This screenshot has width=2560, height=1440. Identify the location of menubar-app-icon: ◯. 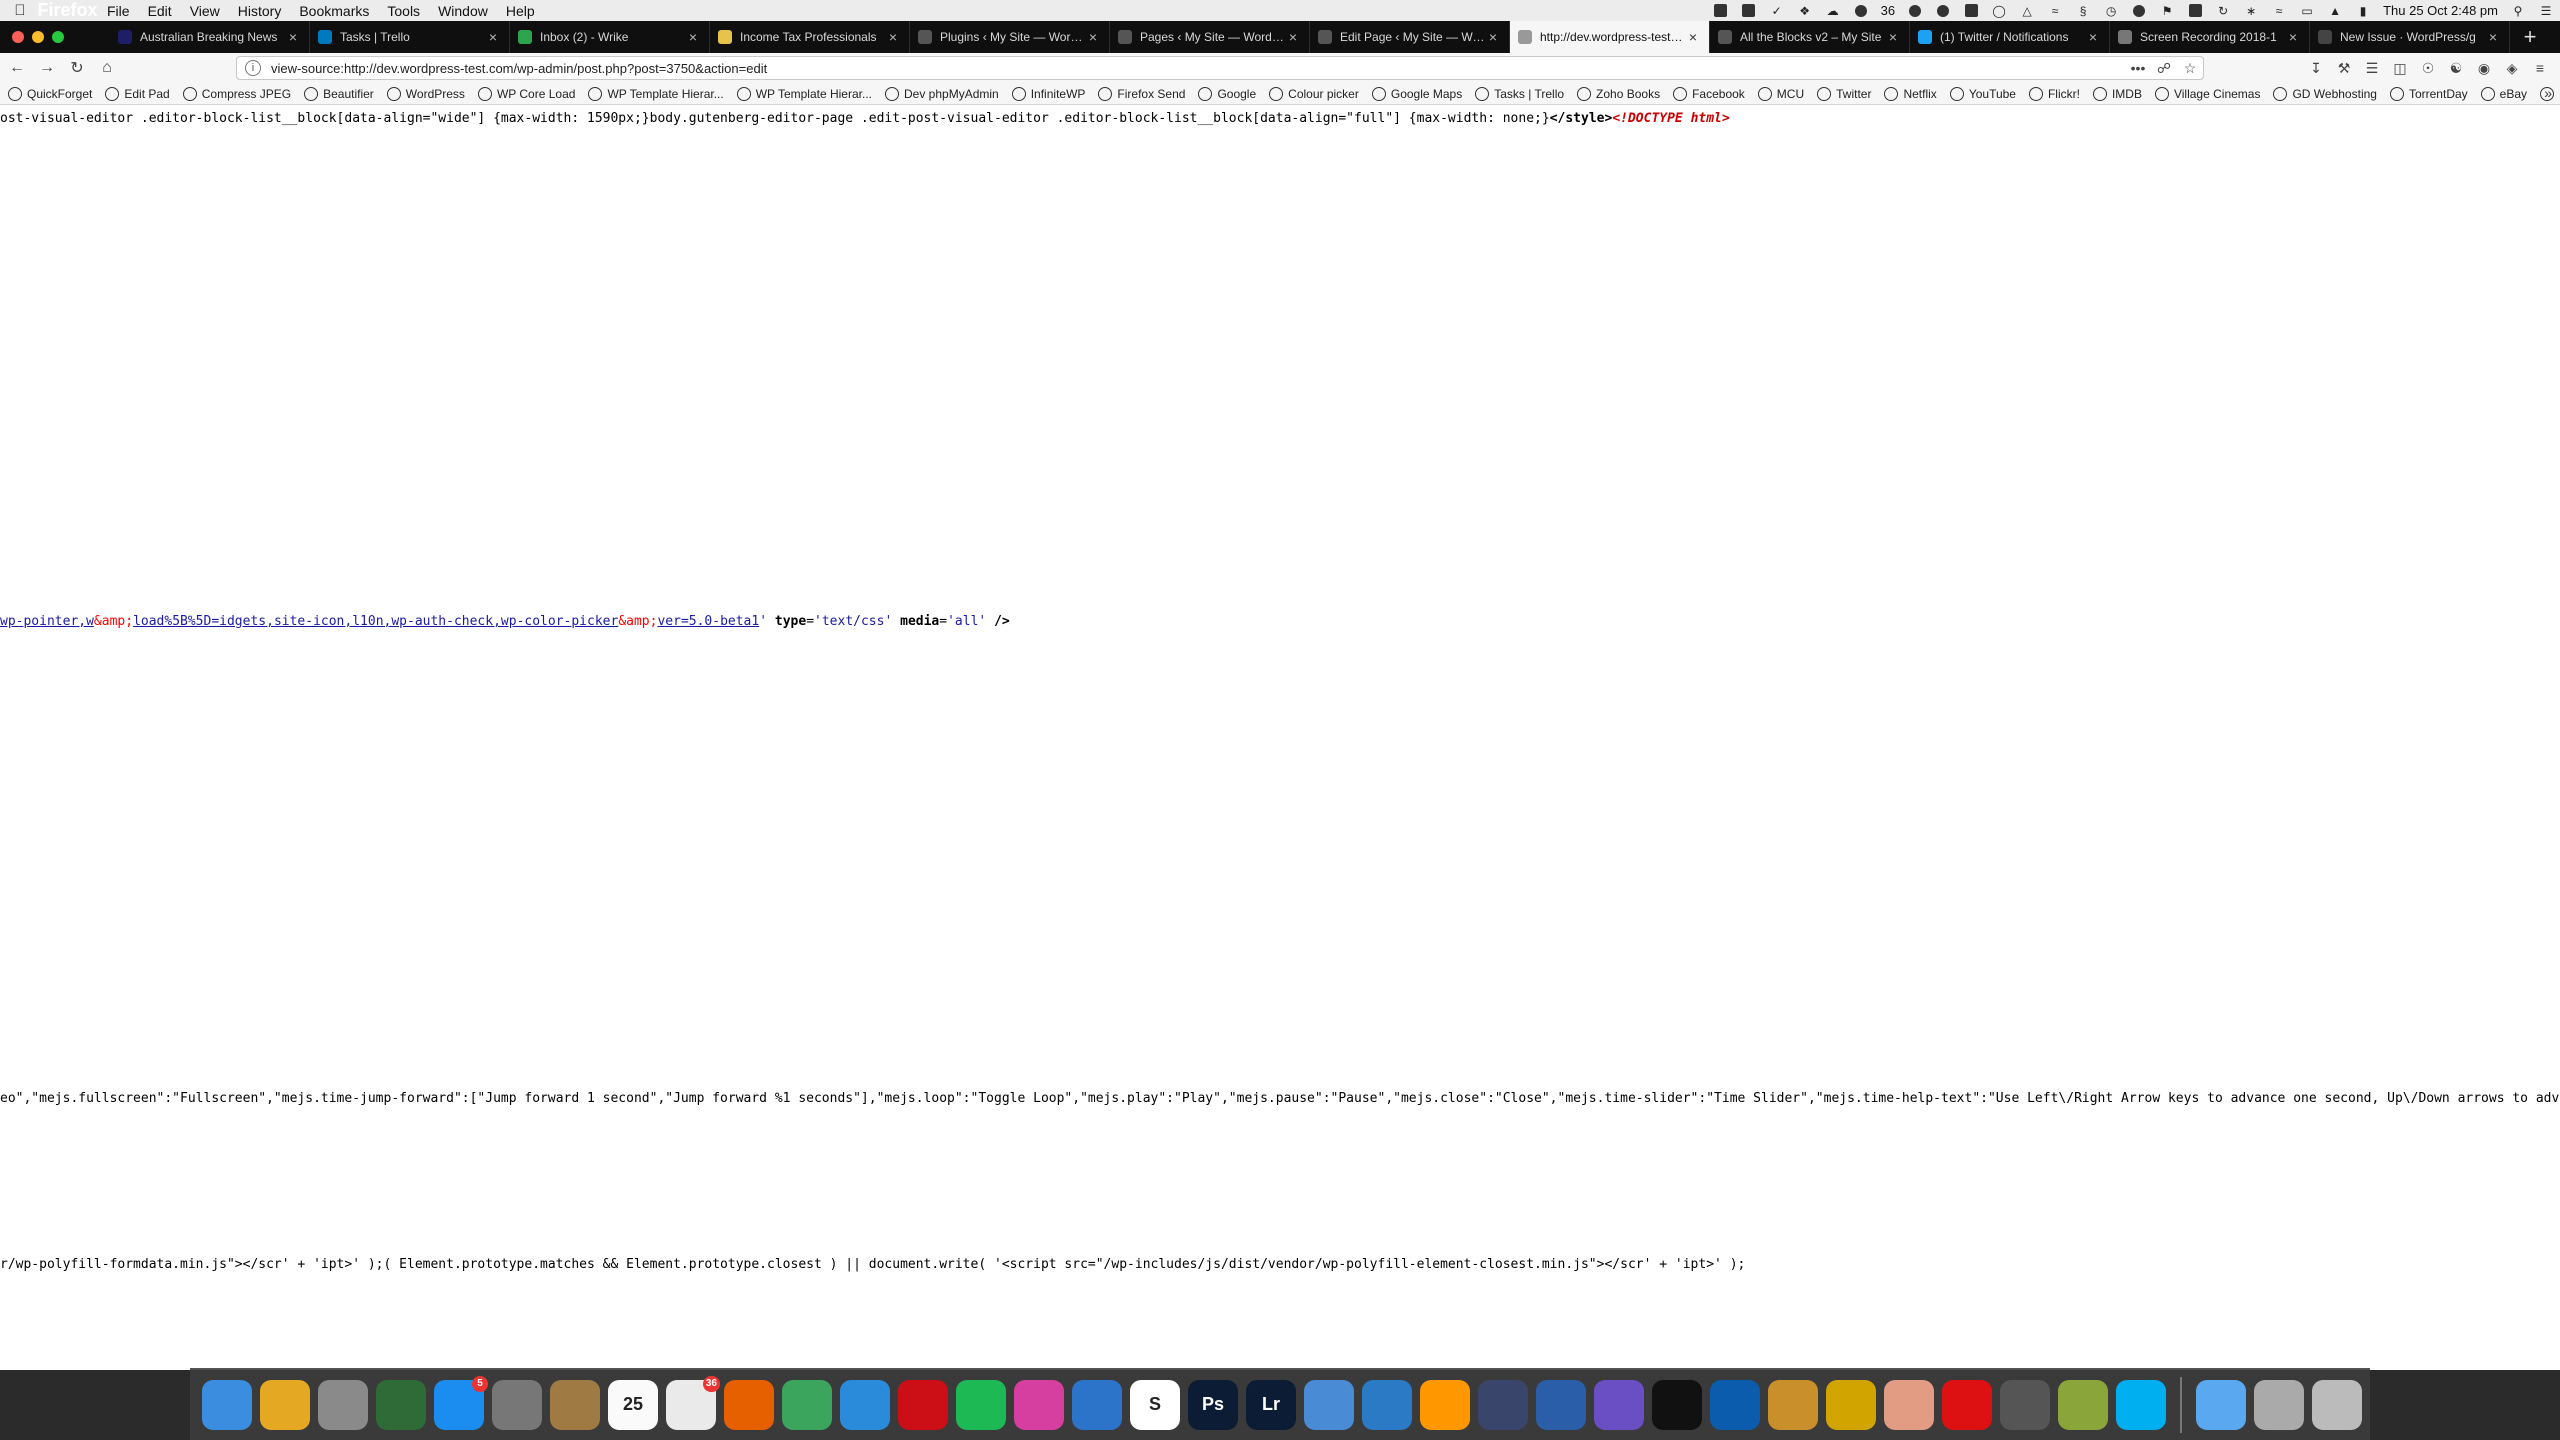
(1999, 11).